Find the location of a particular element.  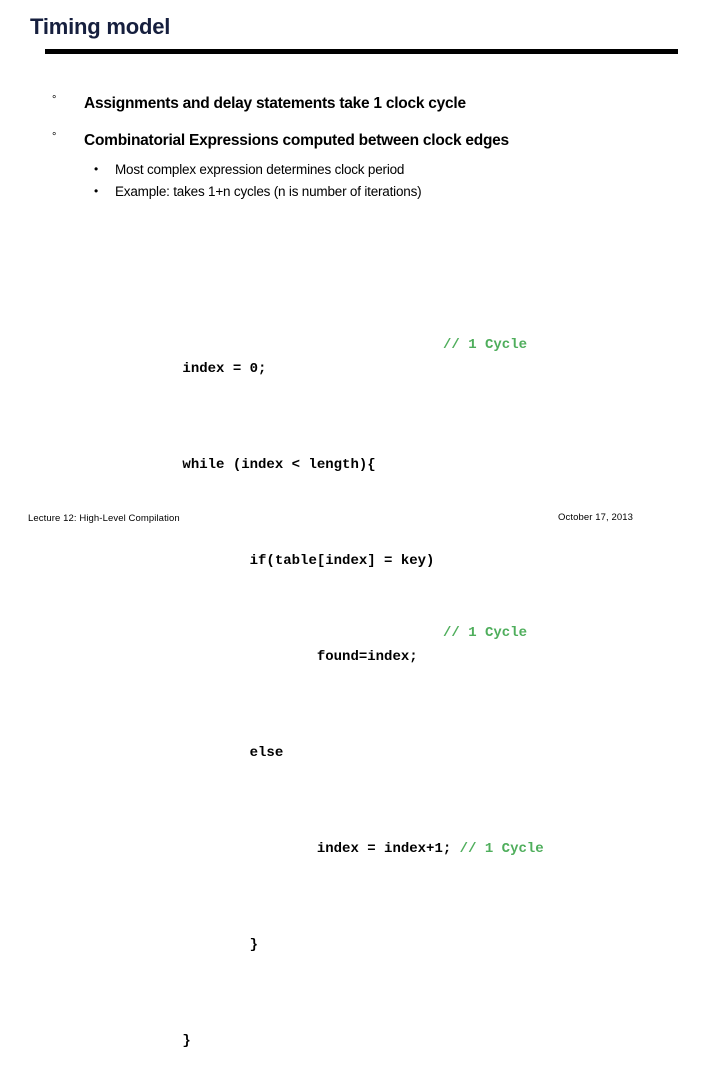

bullet-spacer is located at coordinates (360, 127).